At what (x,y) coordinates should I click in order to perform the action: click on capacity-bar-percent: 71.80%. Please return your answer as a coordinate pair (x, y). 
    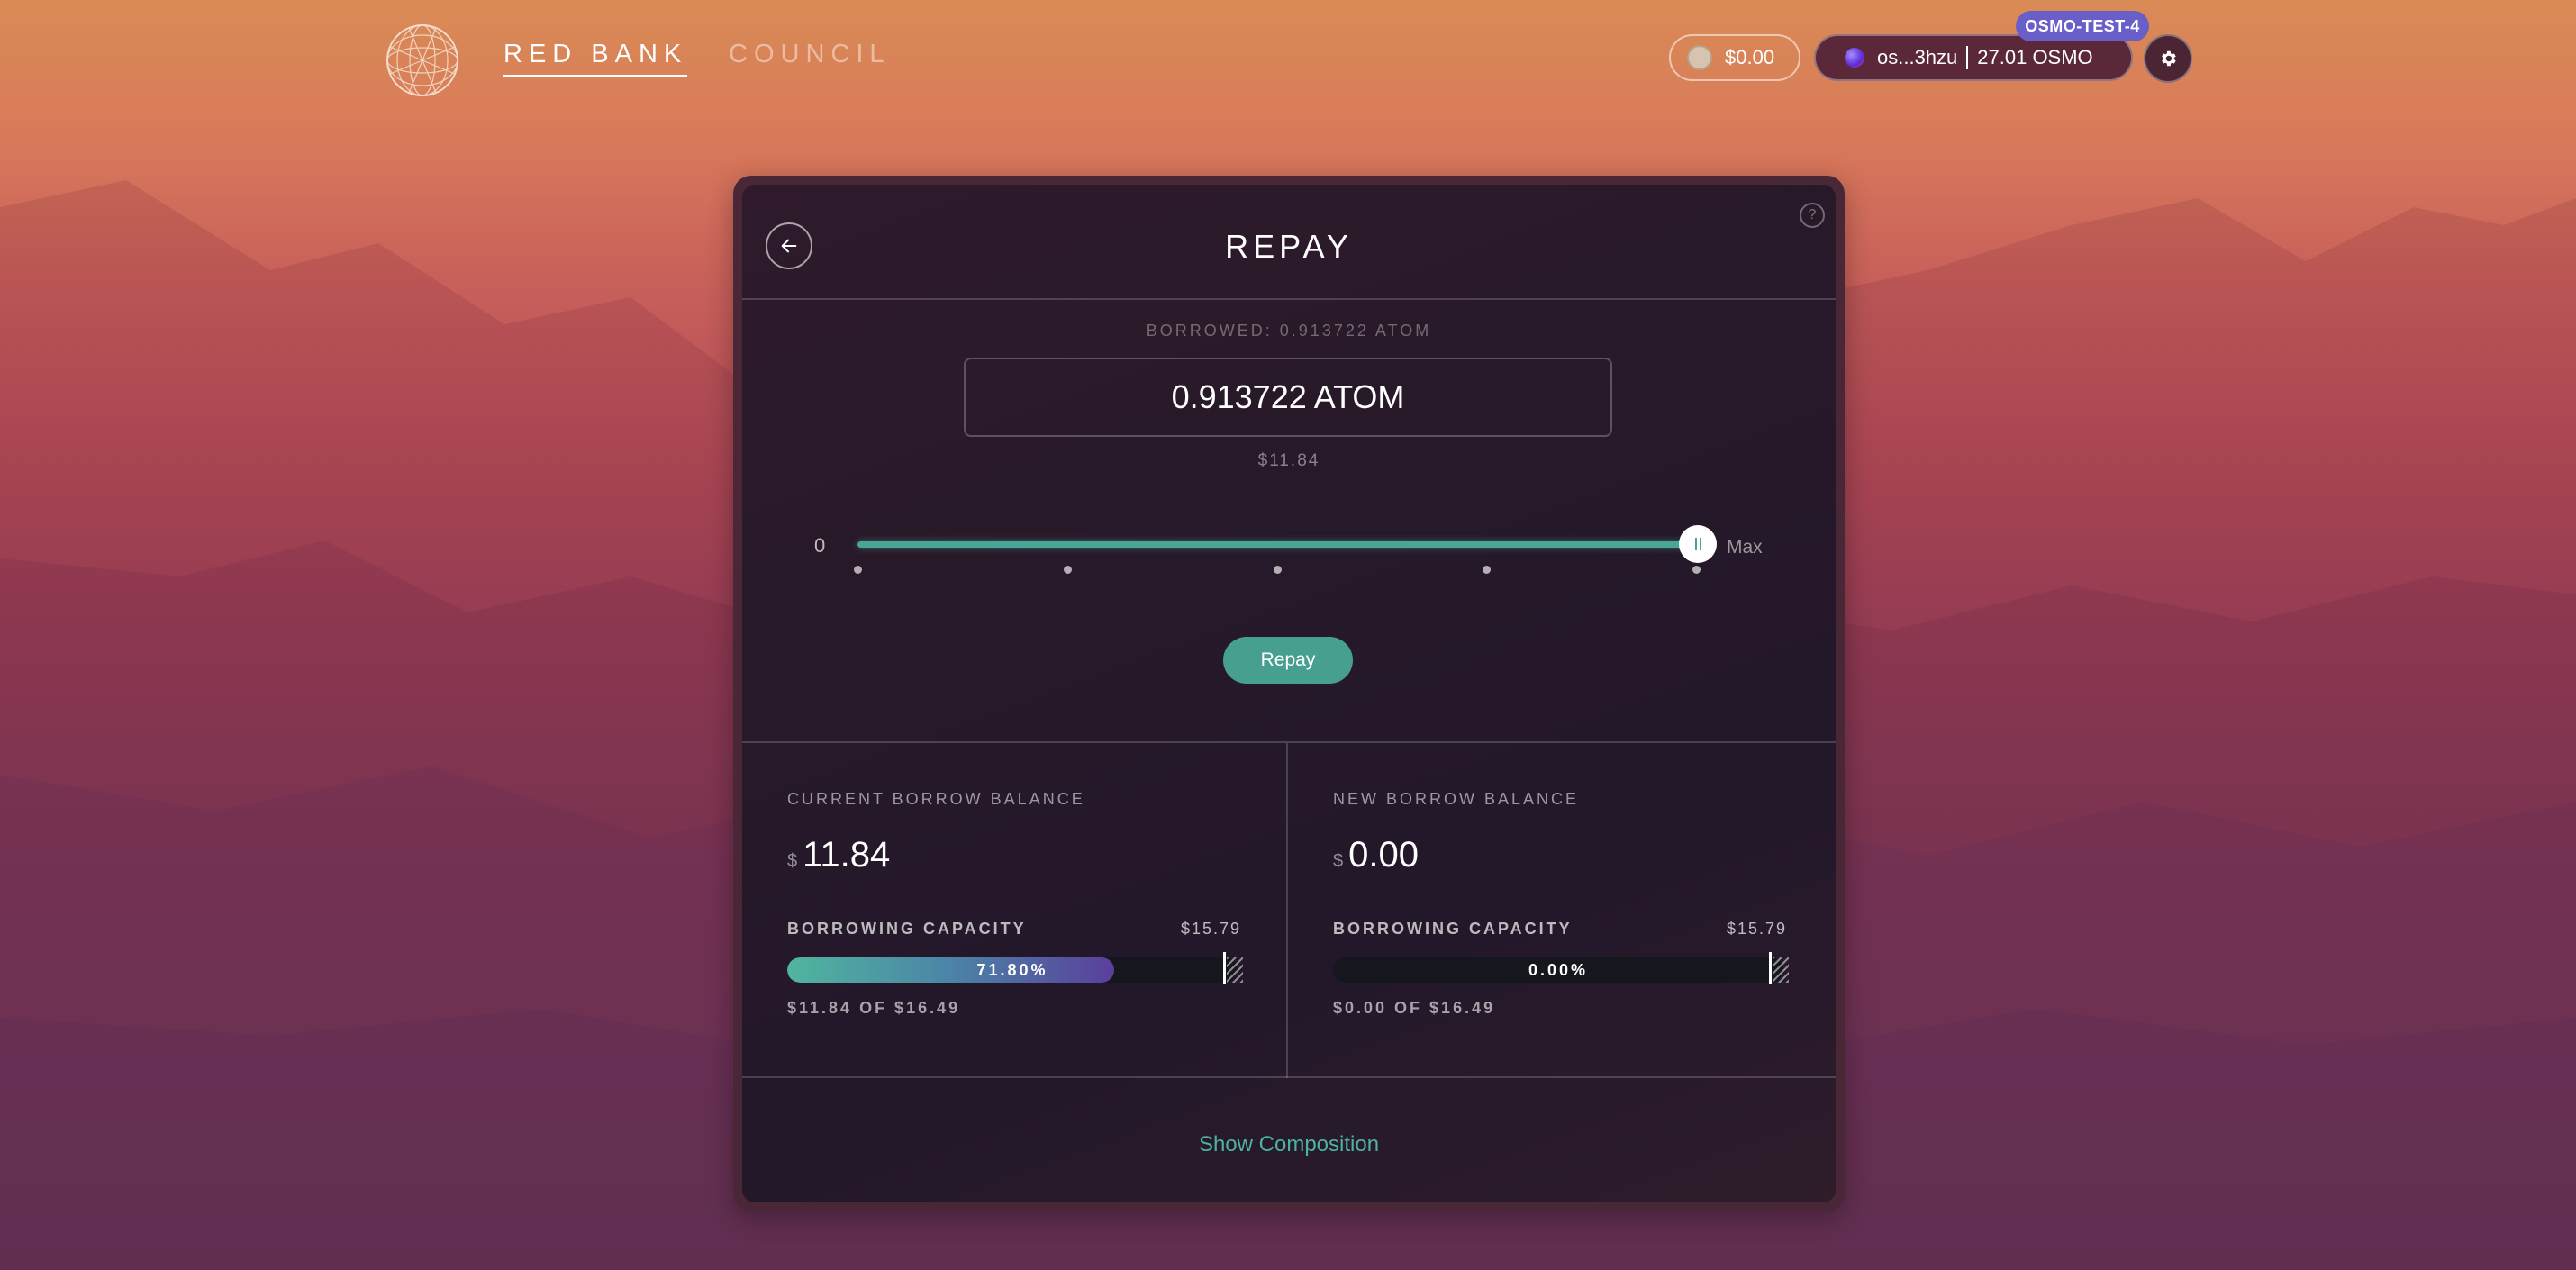
    Looking at the image, I should click on (1012, 970).